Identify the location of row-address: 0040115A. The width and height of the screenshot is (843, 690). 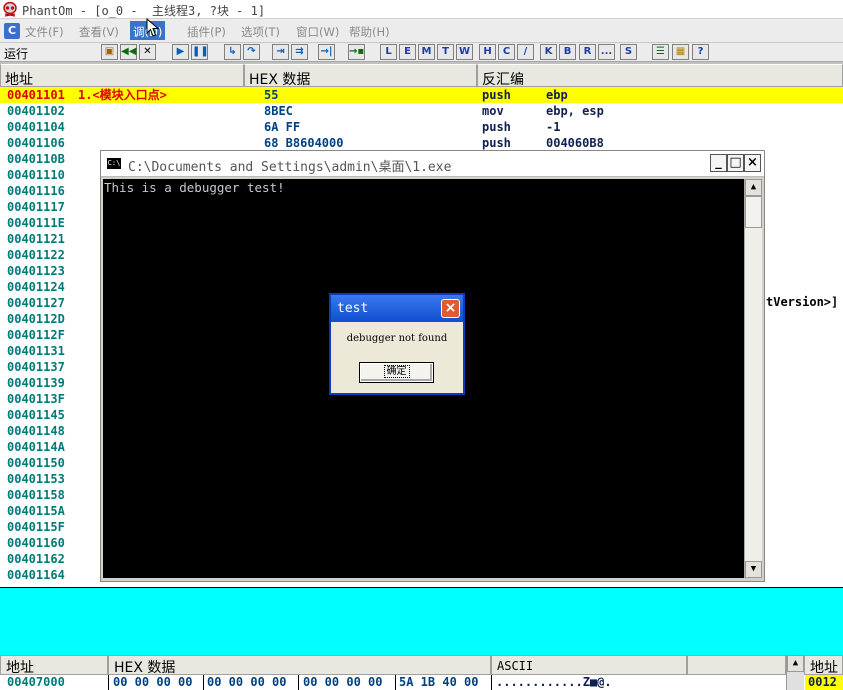
(36, 511).